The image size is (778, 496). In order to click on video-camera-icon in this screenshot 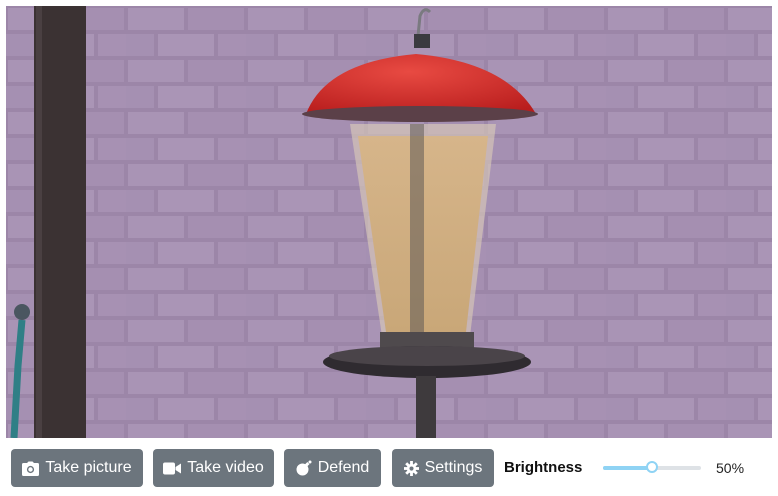, I will do `click(172, 468)`.